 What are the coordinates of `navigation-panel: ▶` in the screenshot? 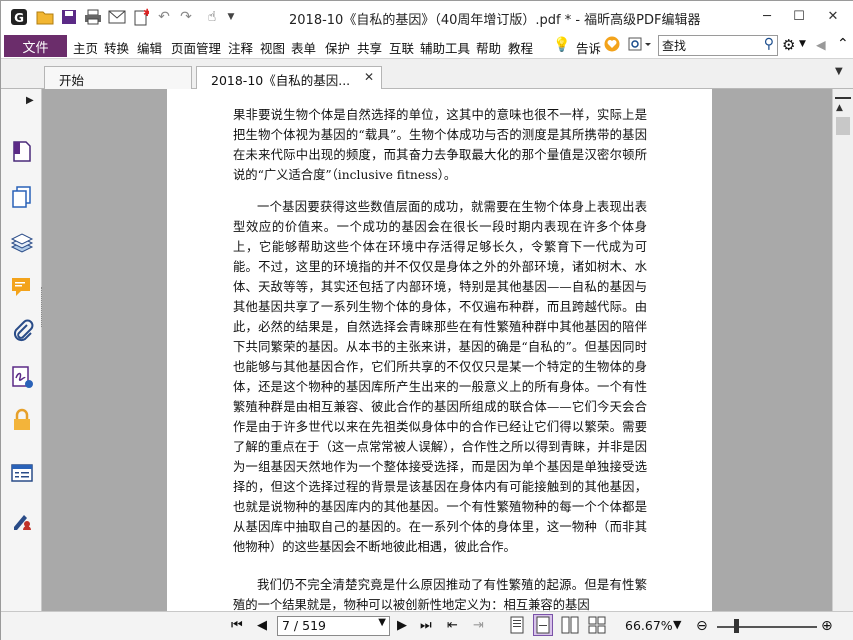 It's located at (21, 350).